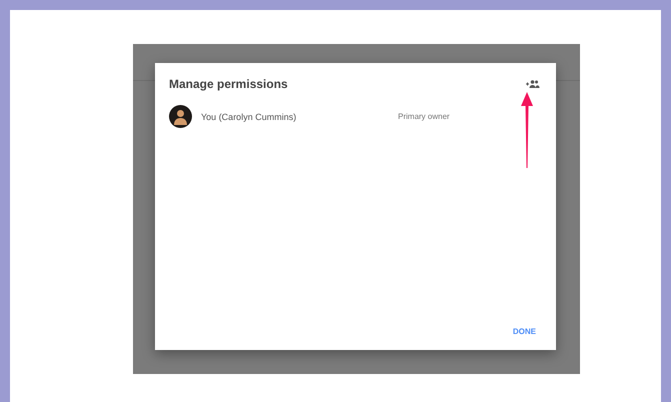 The height and width of the screenshot is (402, 671). I want to click on done-button: DONE, so click(524, 331).